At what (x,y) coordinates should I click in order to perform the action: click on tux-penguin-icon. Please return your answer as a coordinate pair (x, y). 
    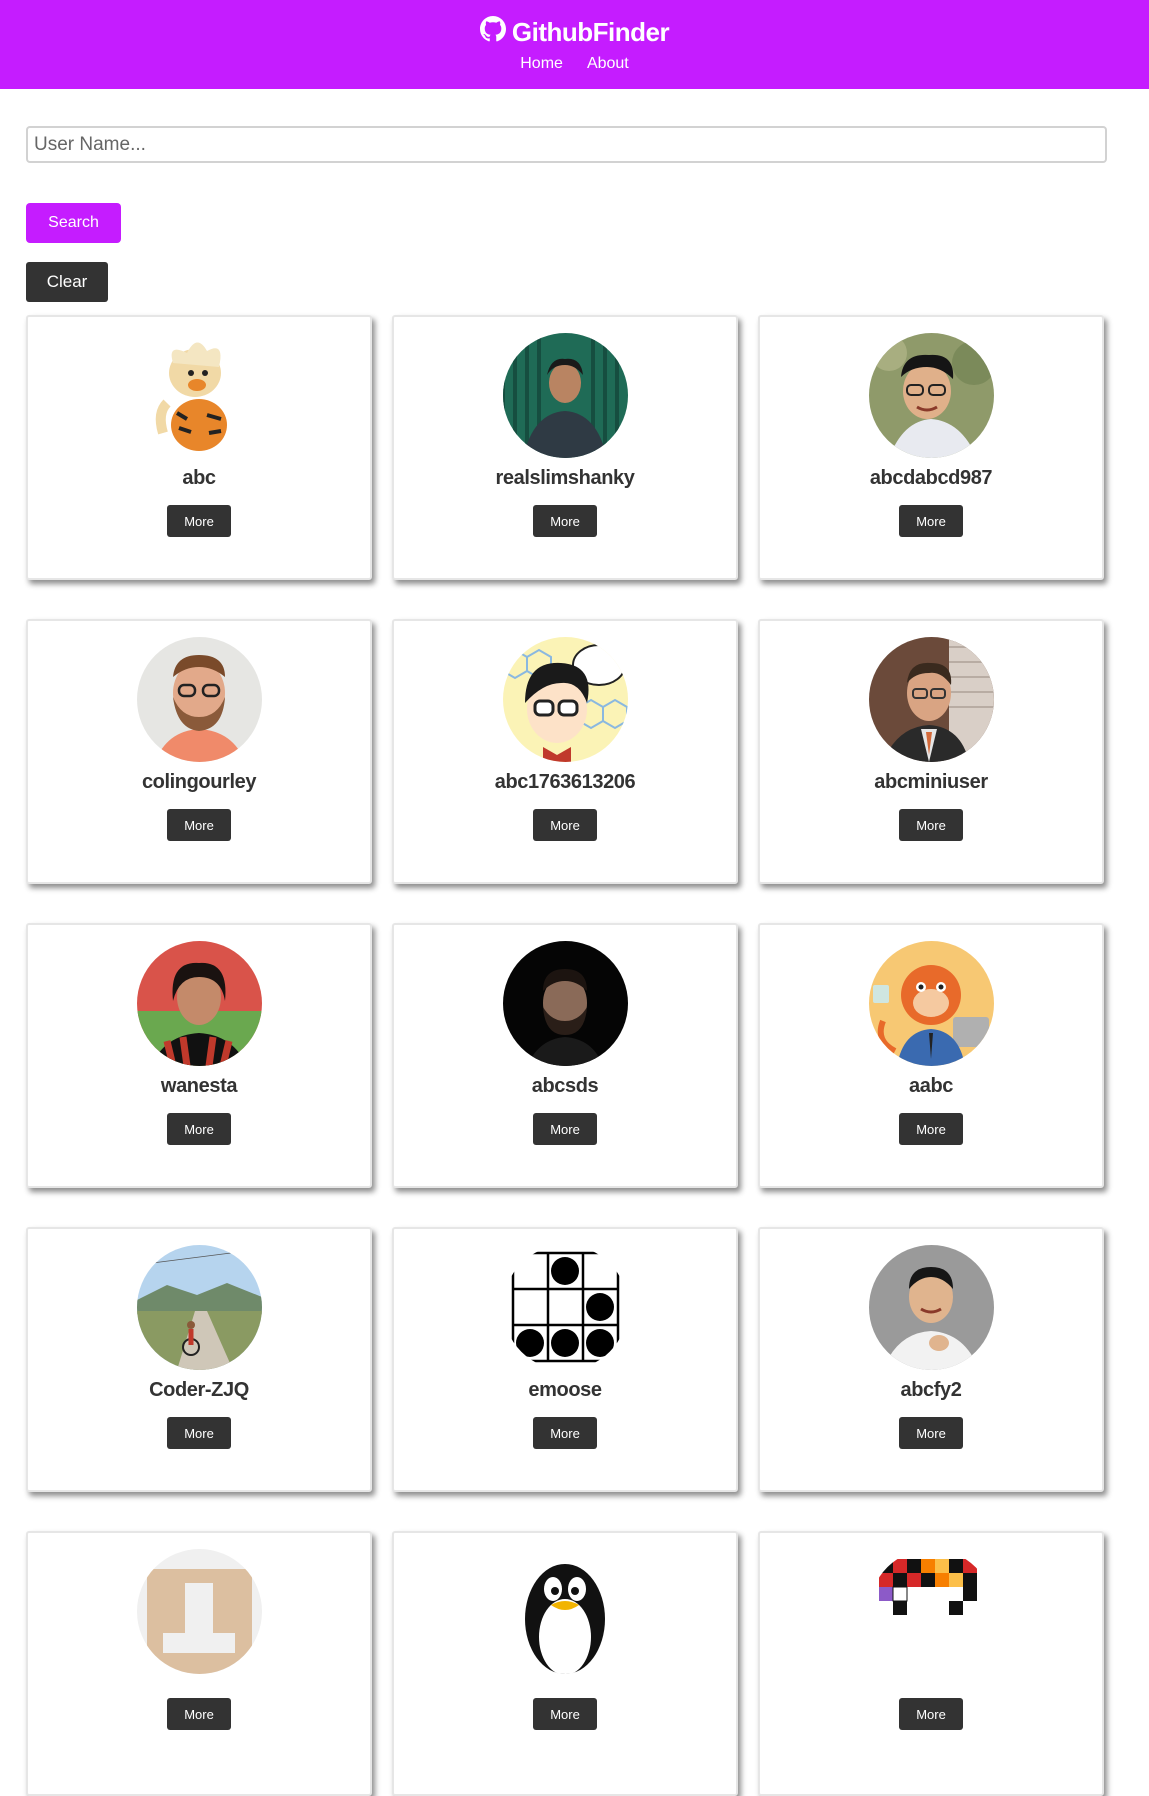
    Looking at the image, I should click on (565, 1611).